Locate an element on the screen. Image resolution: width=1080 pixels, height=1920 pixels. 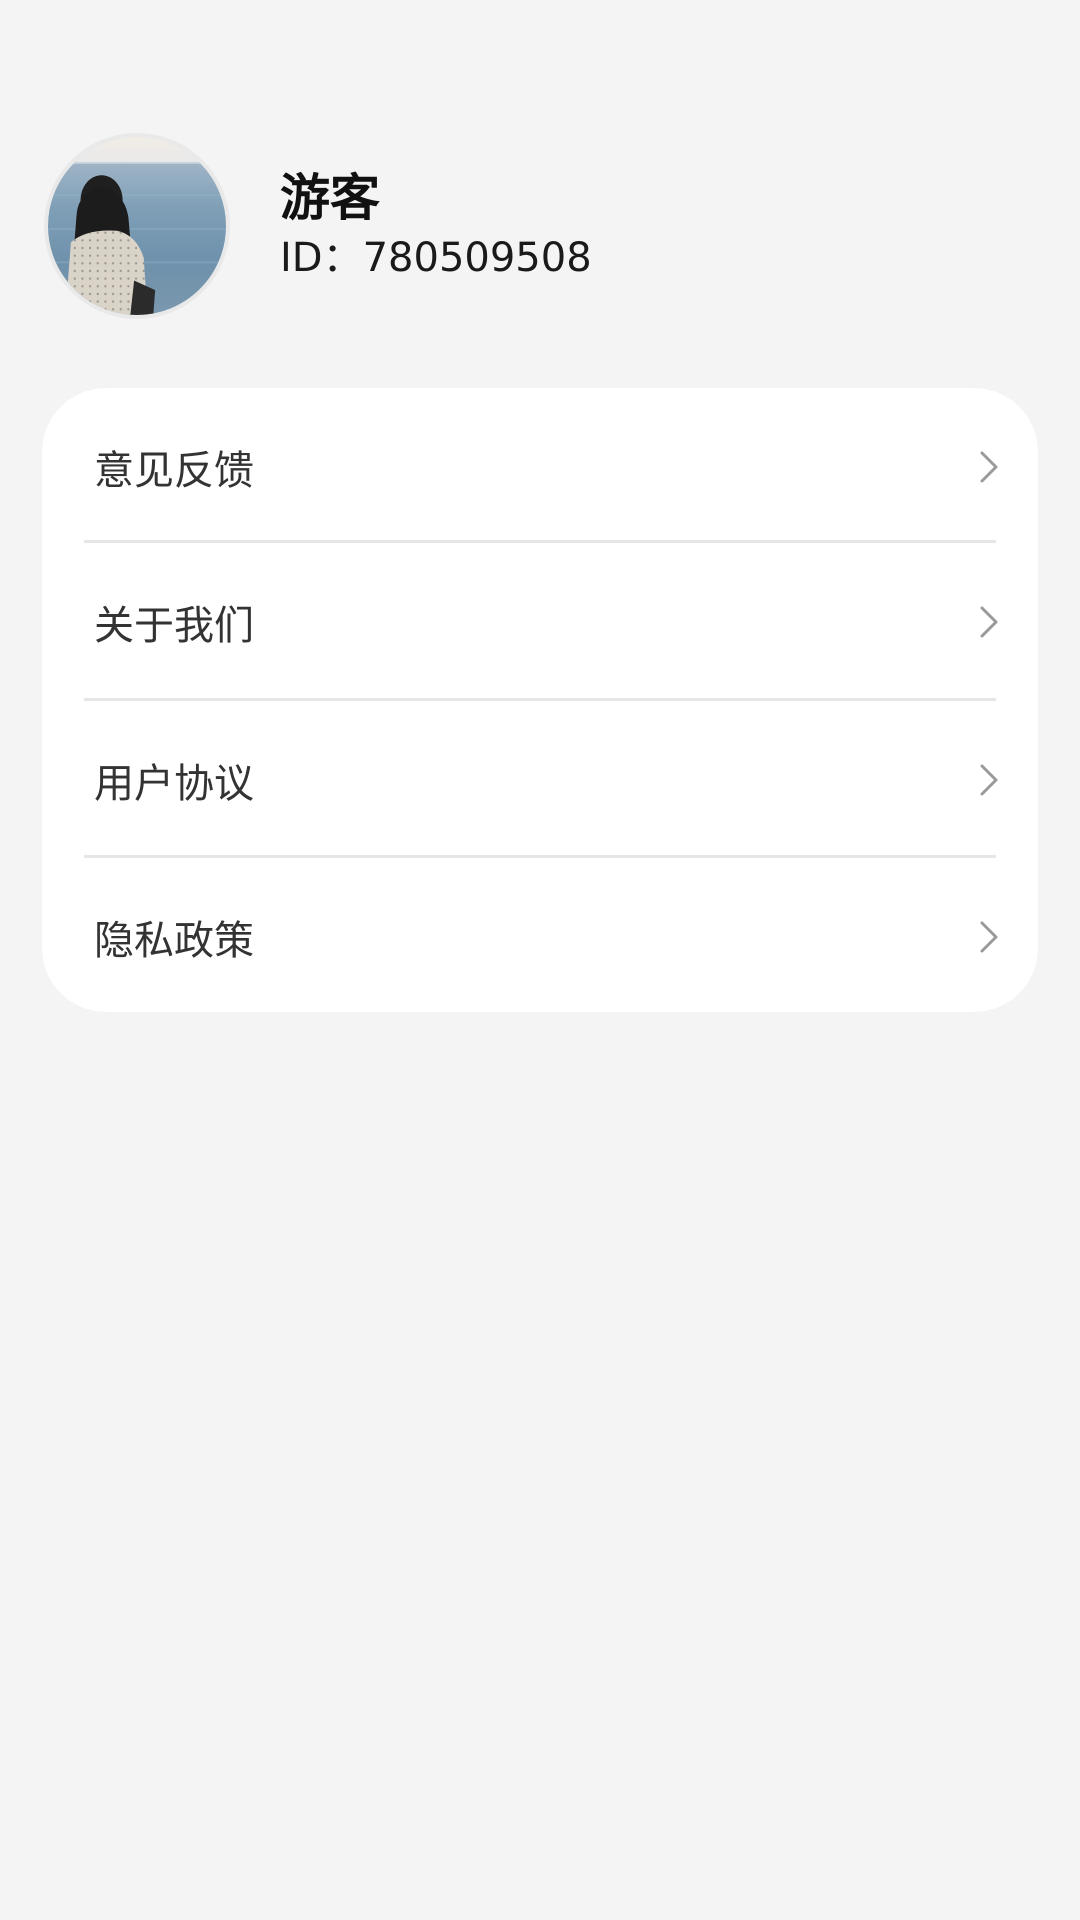
menu-item-about-us: 关于我们 is located at coordinates (540, 621).